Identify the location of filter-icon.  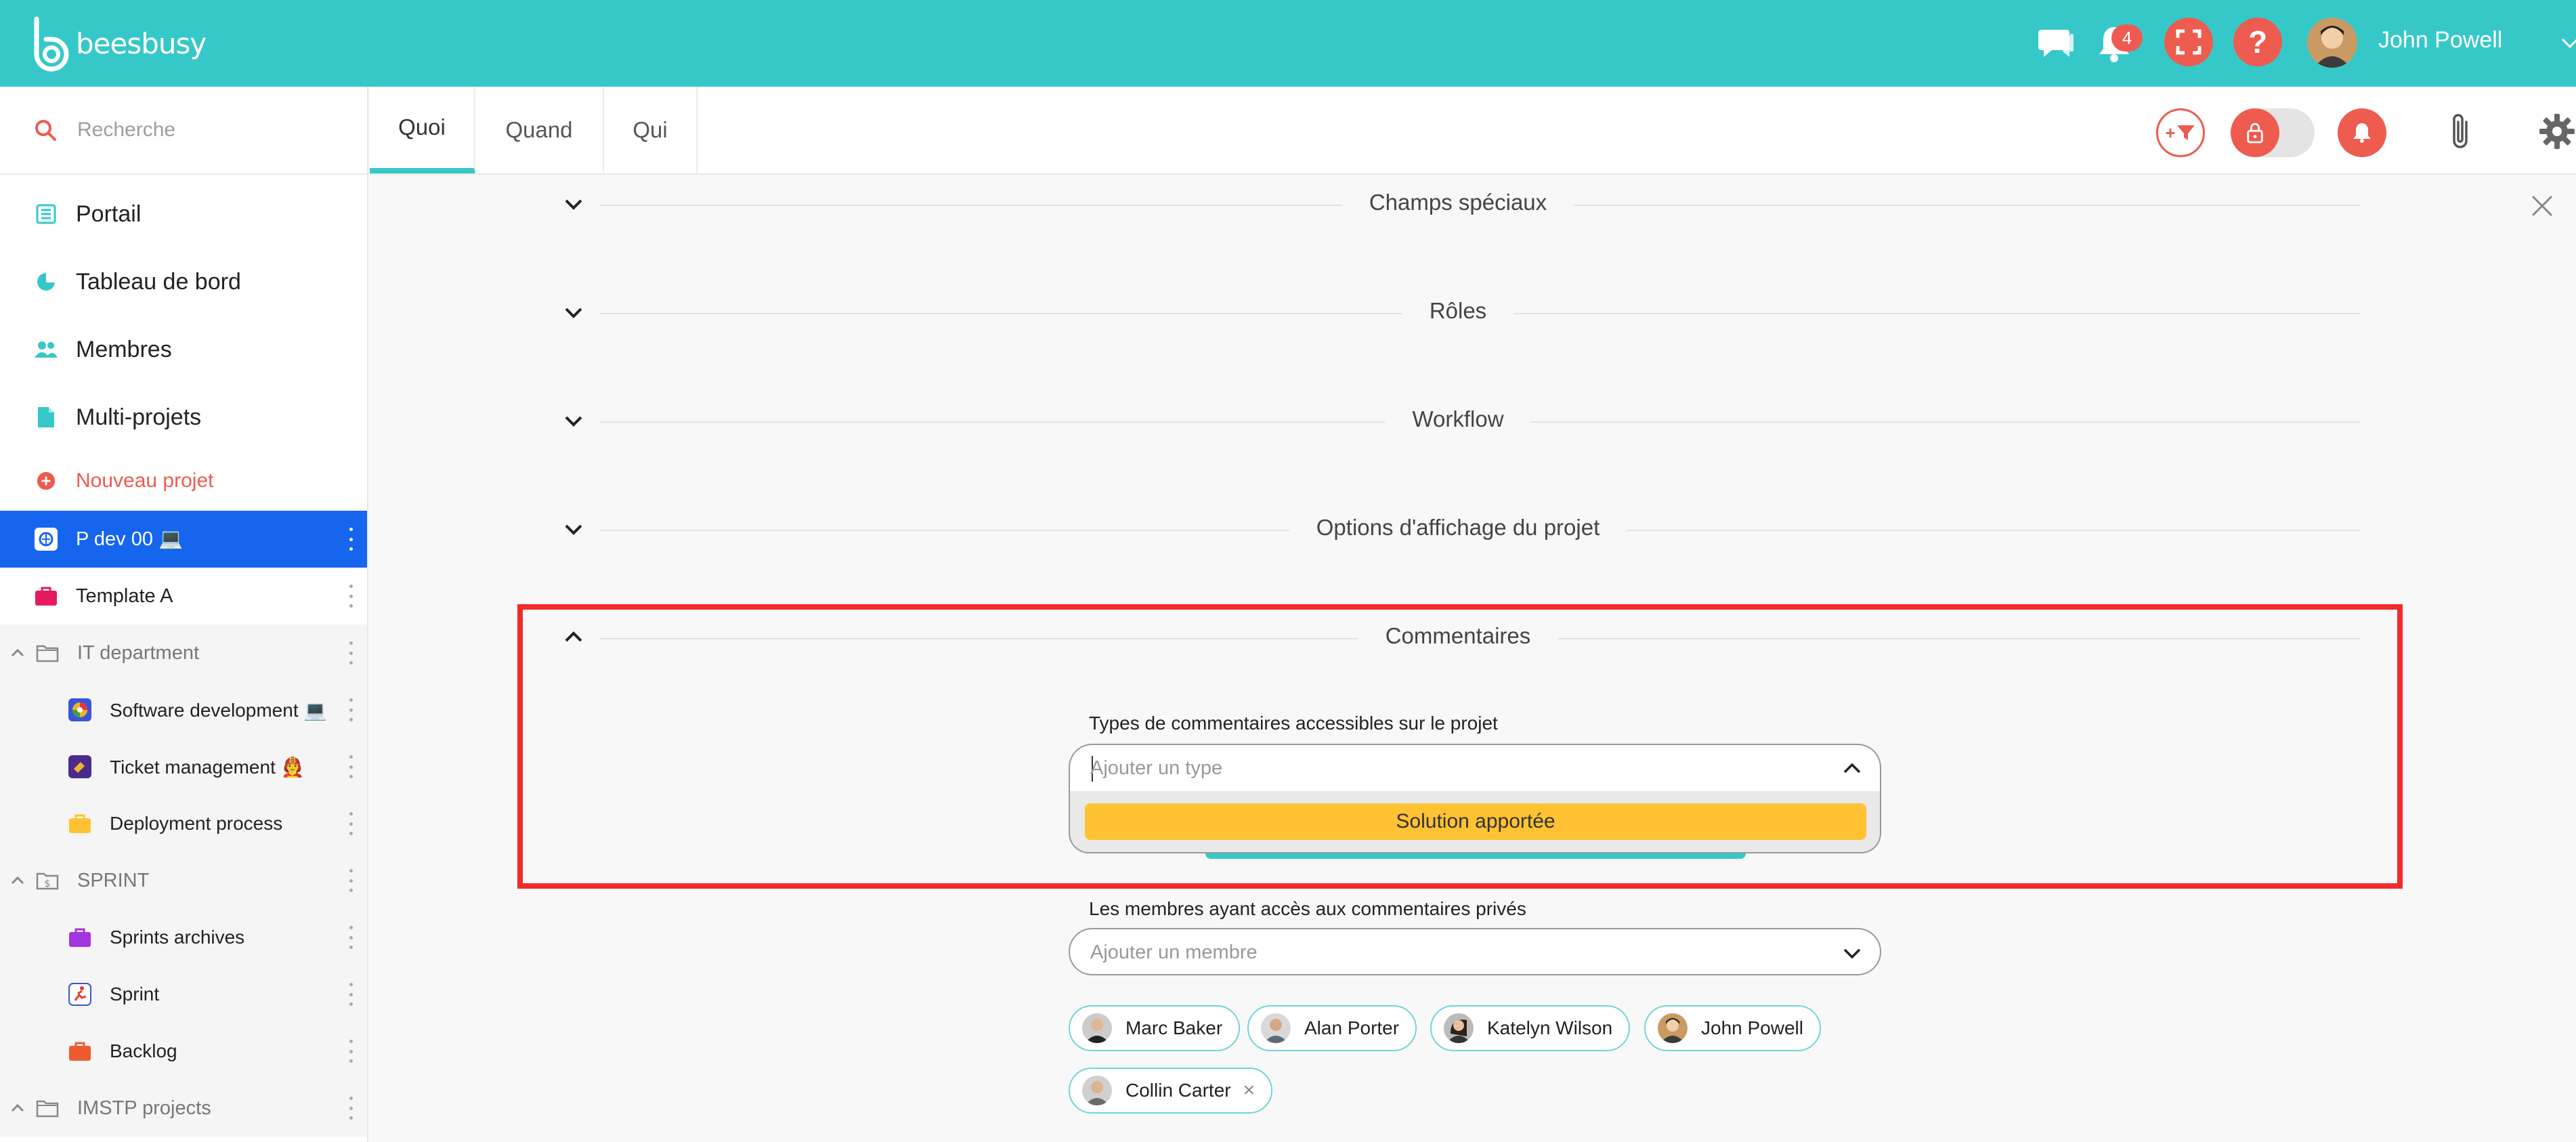
(2185, 132).